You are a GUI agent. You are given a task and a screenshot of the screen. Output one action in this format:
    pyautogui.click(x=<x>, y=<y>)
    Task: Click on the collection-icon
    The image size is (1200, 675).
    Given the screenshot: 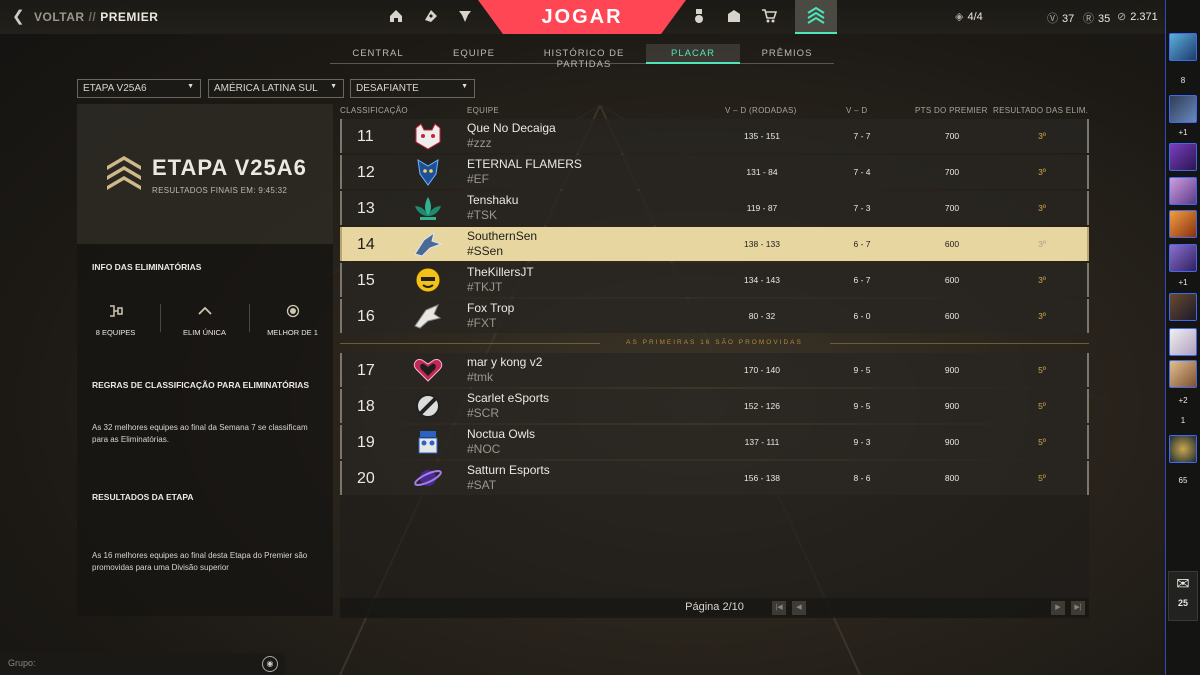 What is the action you would take?
    pyautogui.click(x=734, y=17)
    